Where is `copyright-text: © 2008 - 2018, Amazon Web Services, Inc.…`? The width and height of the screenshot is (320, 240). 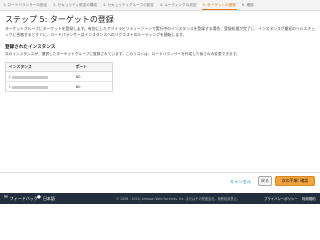
copyright-text: © 2008 - 2018, Amazon Web Services, Inc.… is located at coordinates (178, 199).